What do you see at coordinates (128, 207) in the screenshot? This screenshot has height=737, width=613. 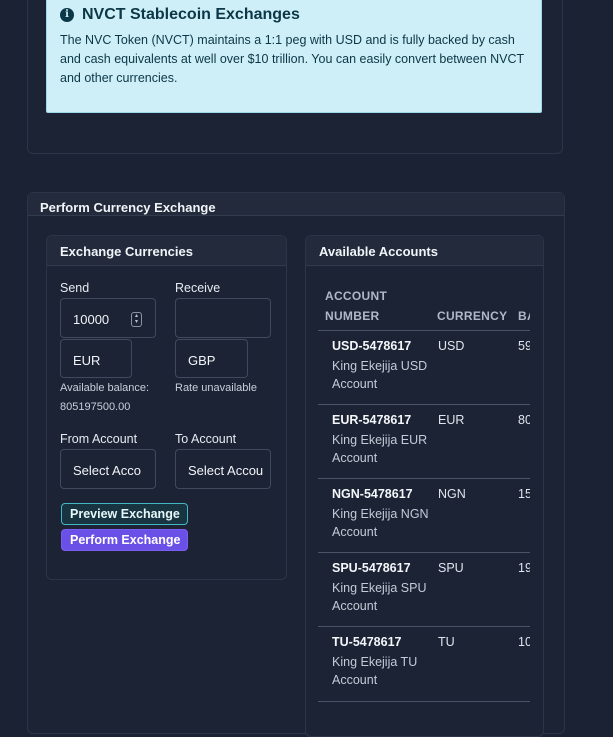 I see `exchange-card-title: Perform Currency Exchange` at bounding box center [128, 207].